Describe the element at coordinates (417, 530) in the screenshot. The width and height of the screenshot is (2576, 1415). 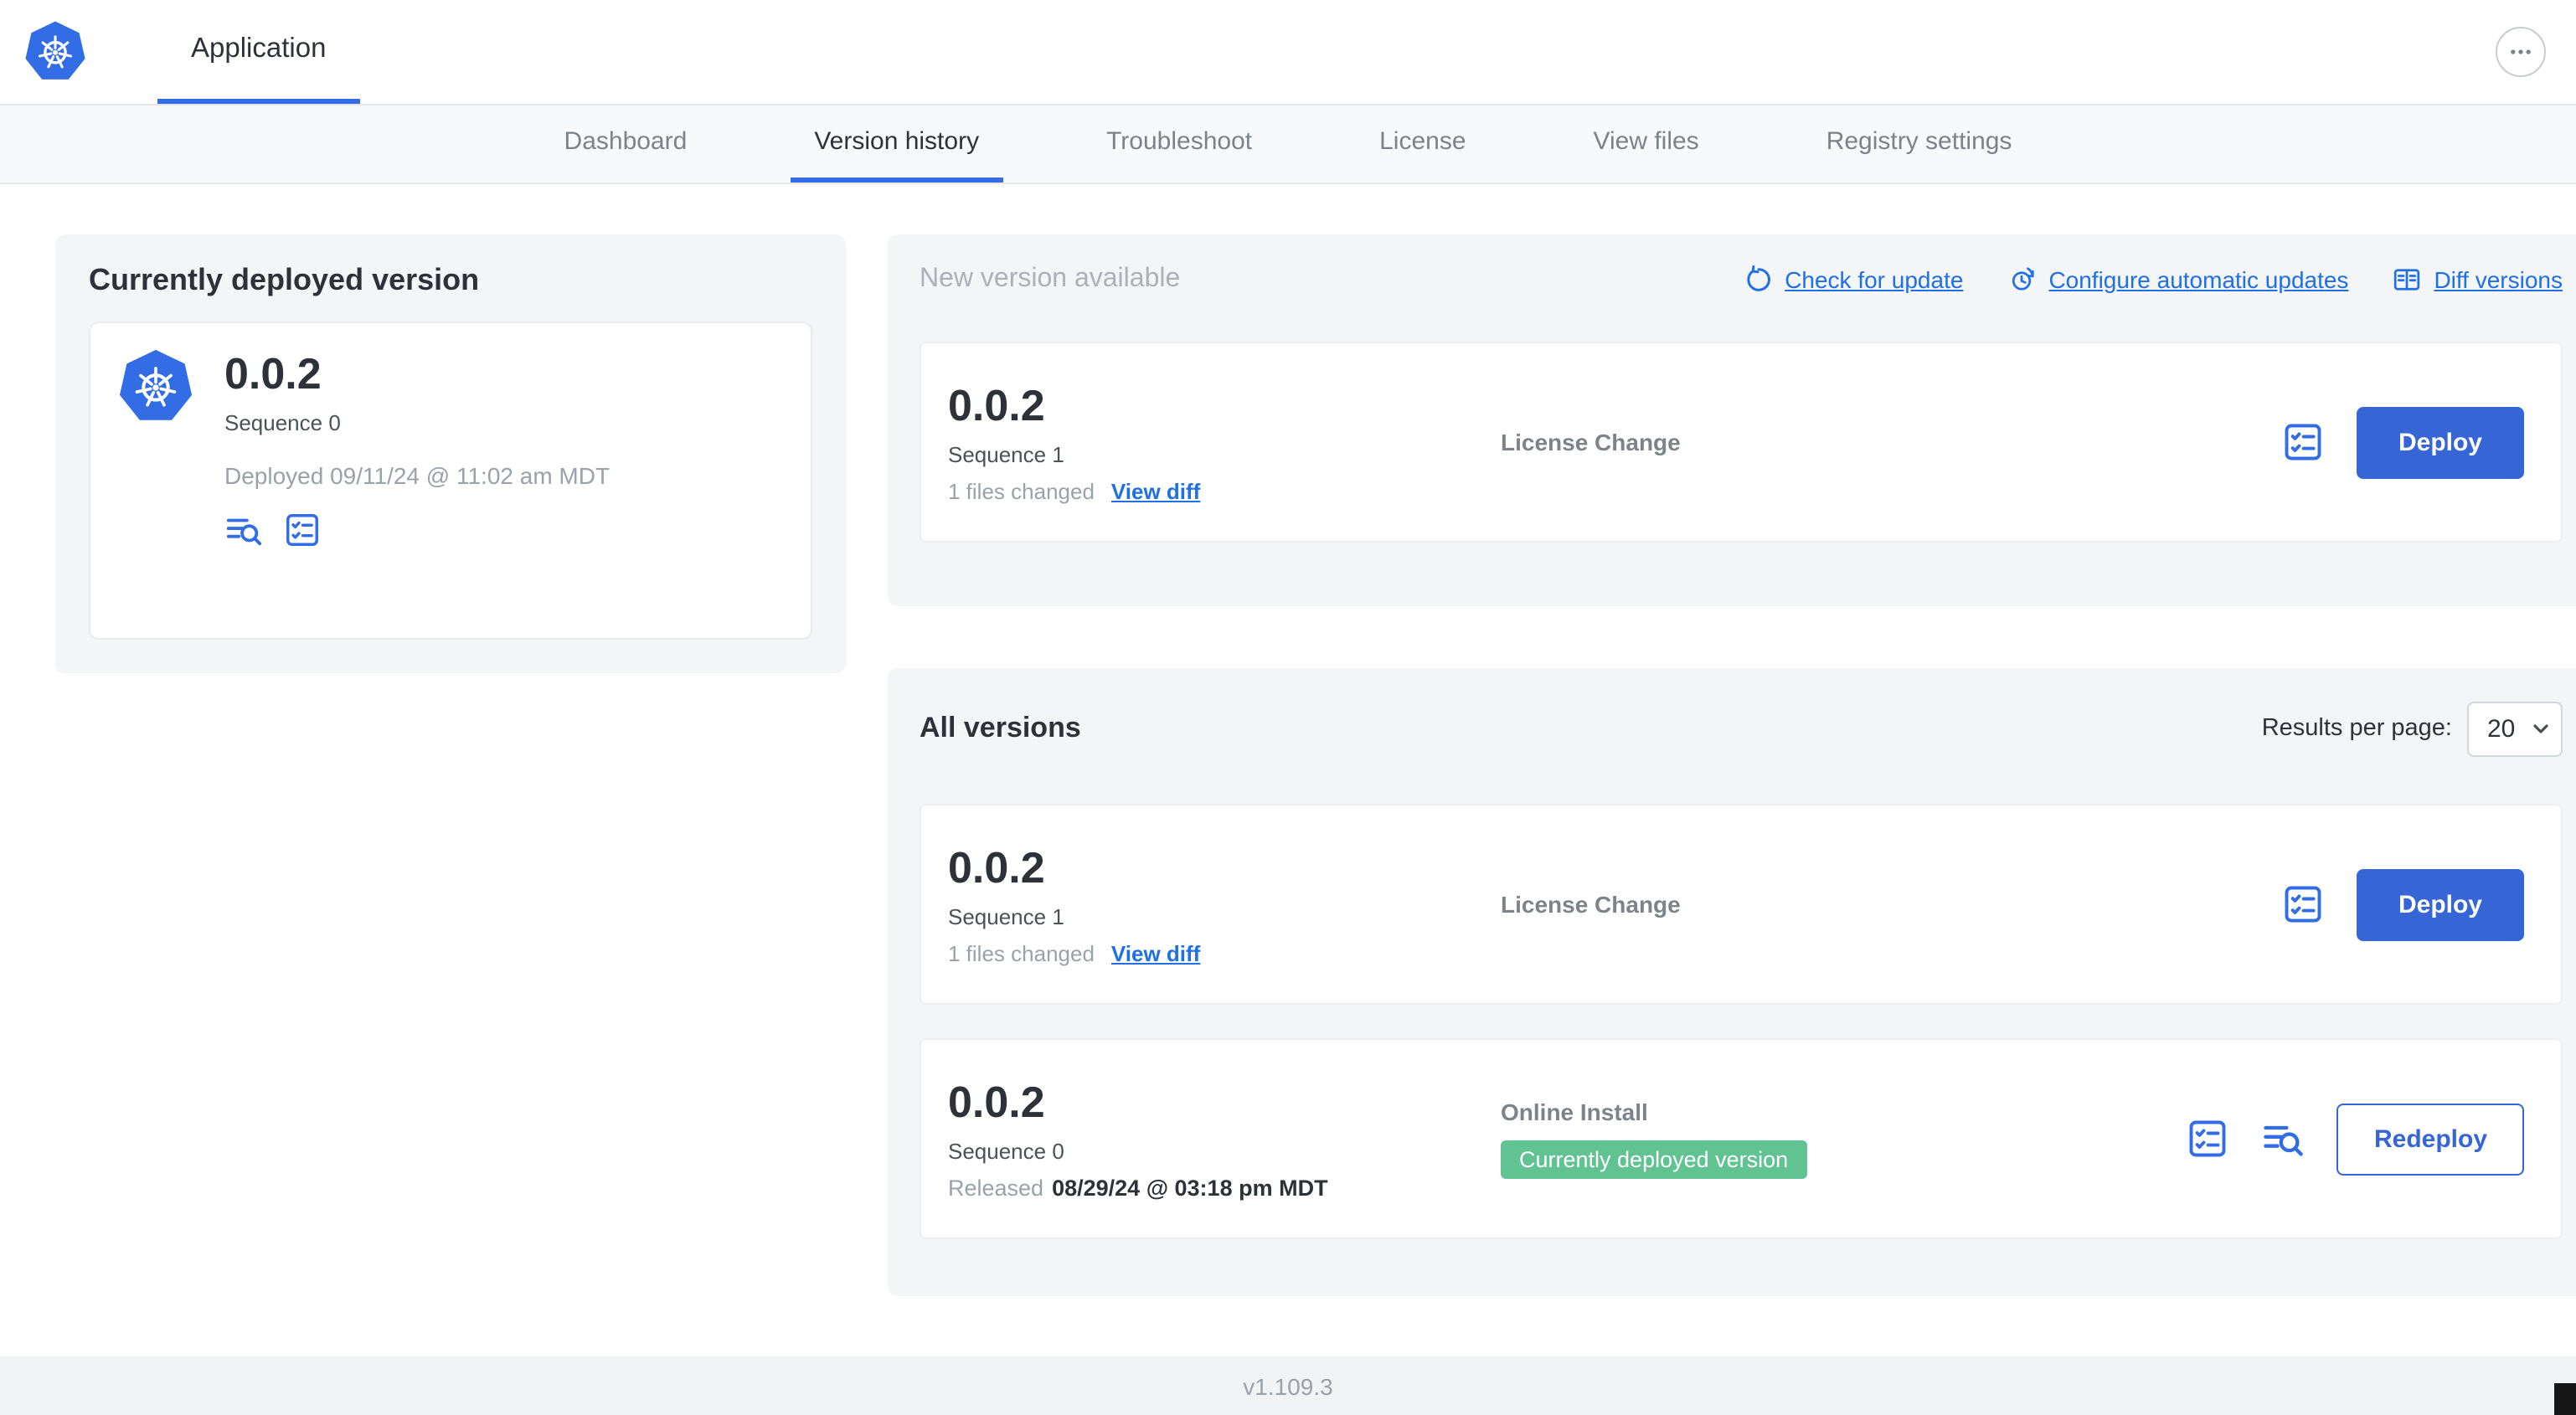
I see `current-version-actions` at that location.